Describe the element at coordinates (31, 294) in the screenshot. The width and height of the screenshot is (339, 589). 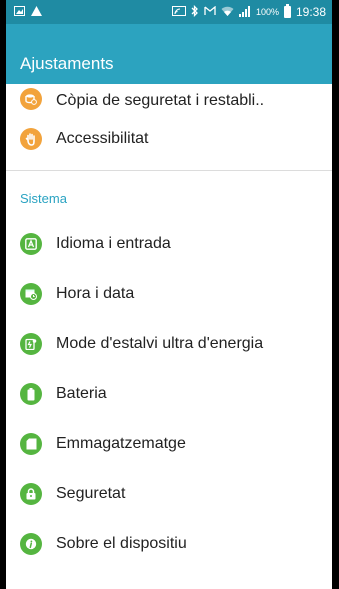
I see `calendar-clock-icon` at that location.